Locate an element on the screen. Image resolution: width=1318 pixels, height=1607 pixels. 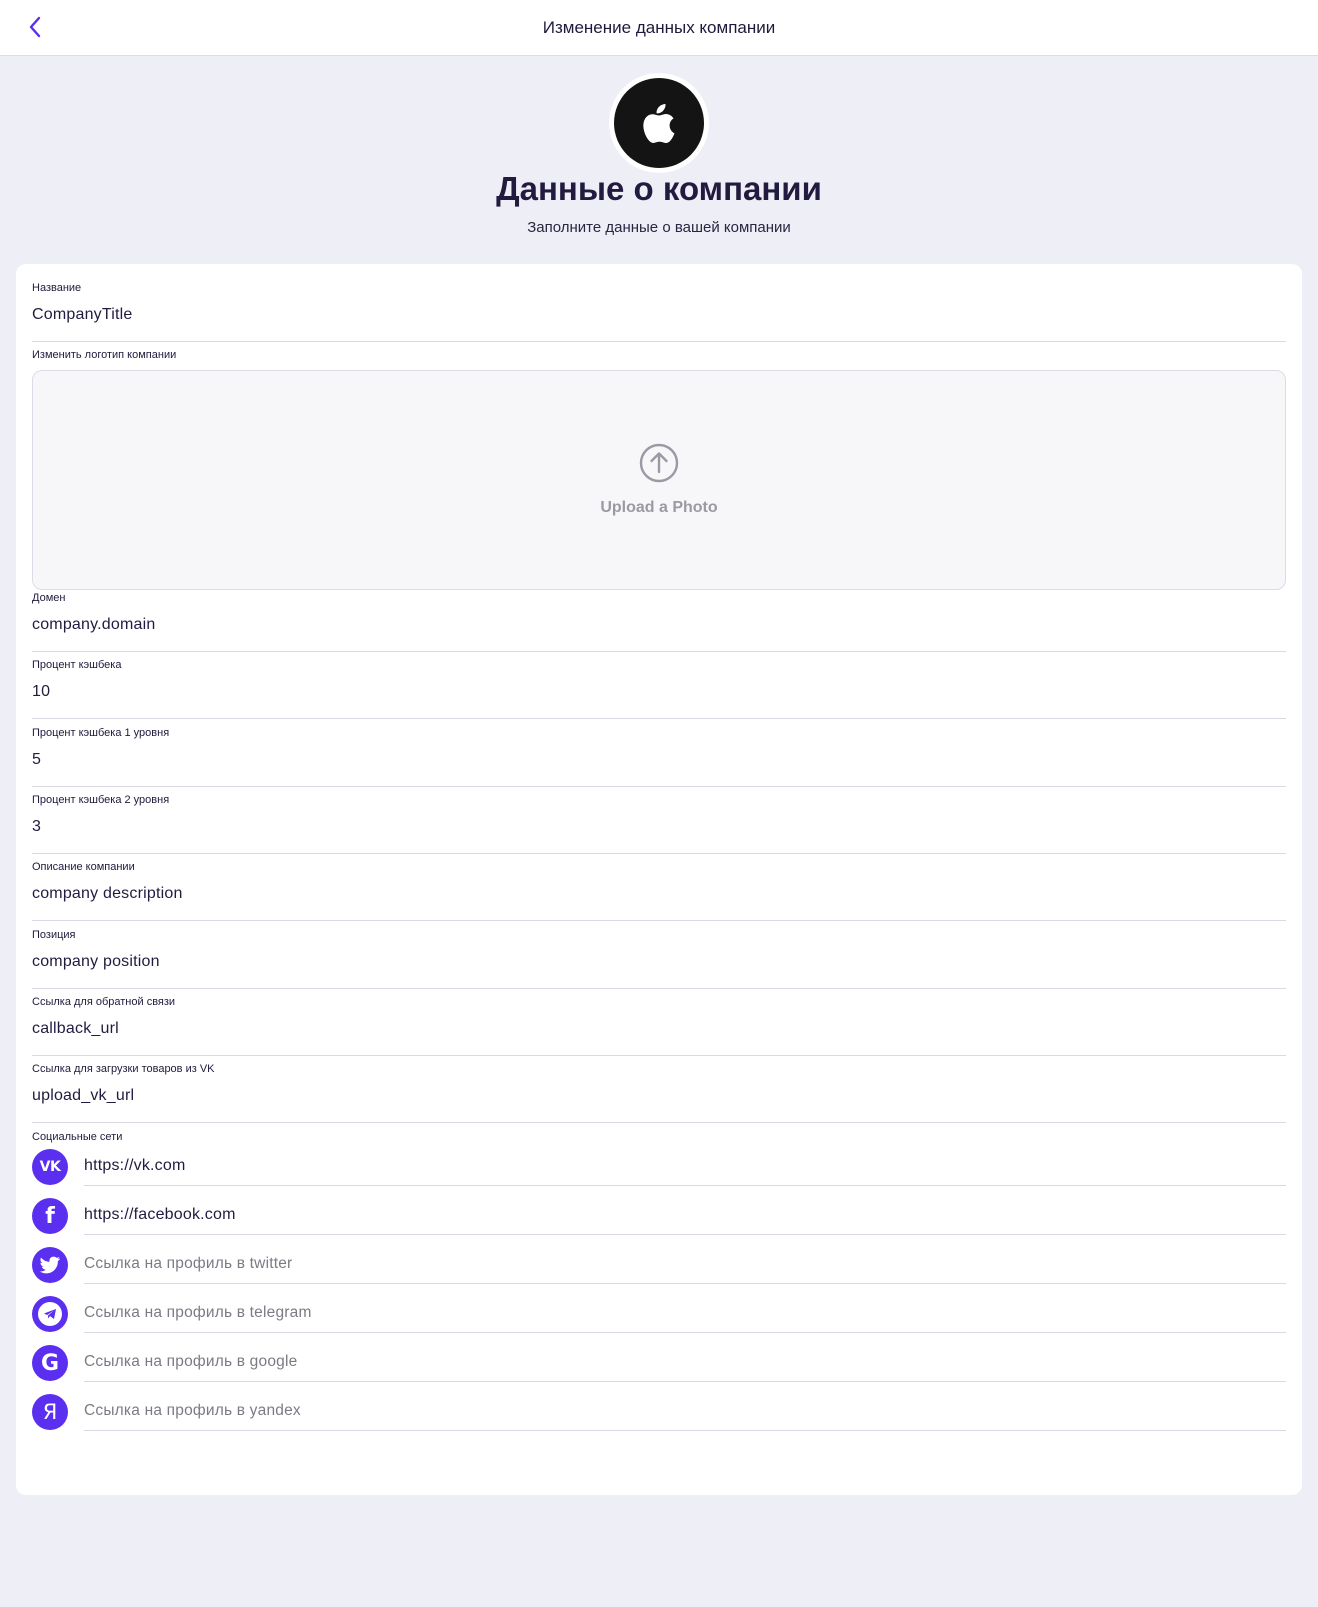
callback-url-field: Ссылка для обратной связи callback_url is located at coordinates (659, 1026).